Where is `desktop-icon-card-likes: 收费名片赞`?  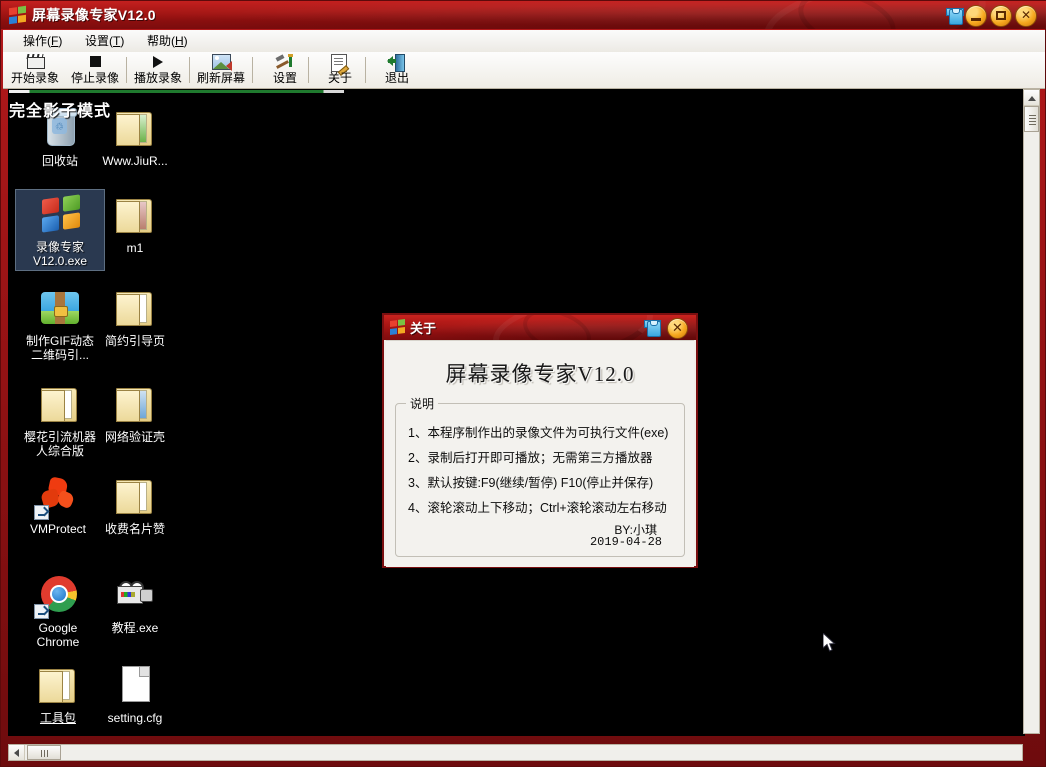 desktop-icon-card-likes: 收费名片赞 is located at coordinates (135, 505).